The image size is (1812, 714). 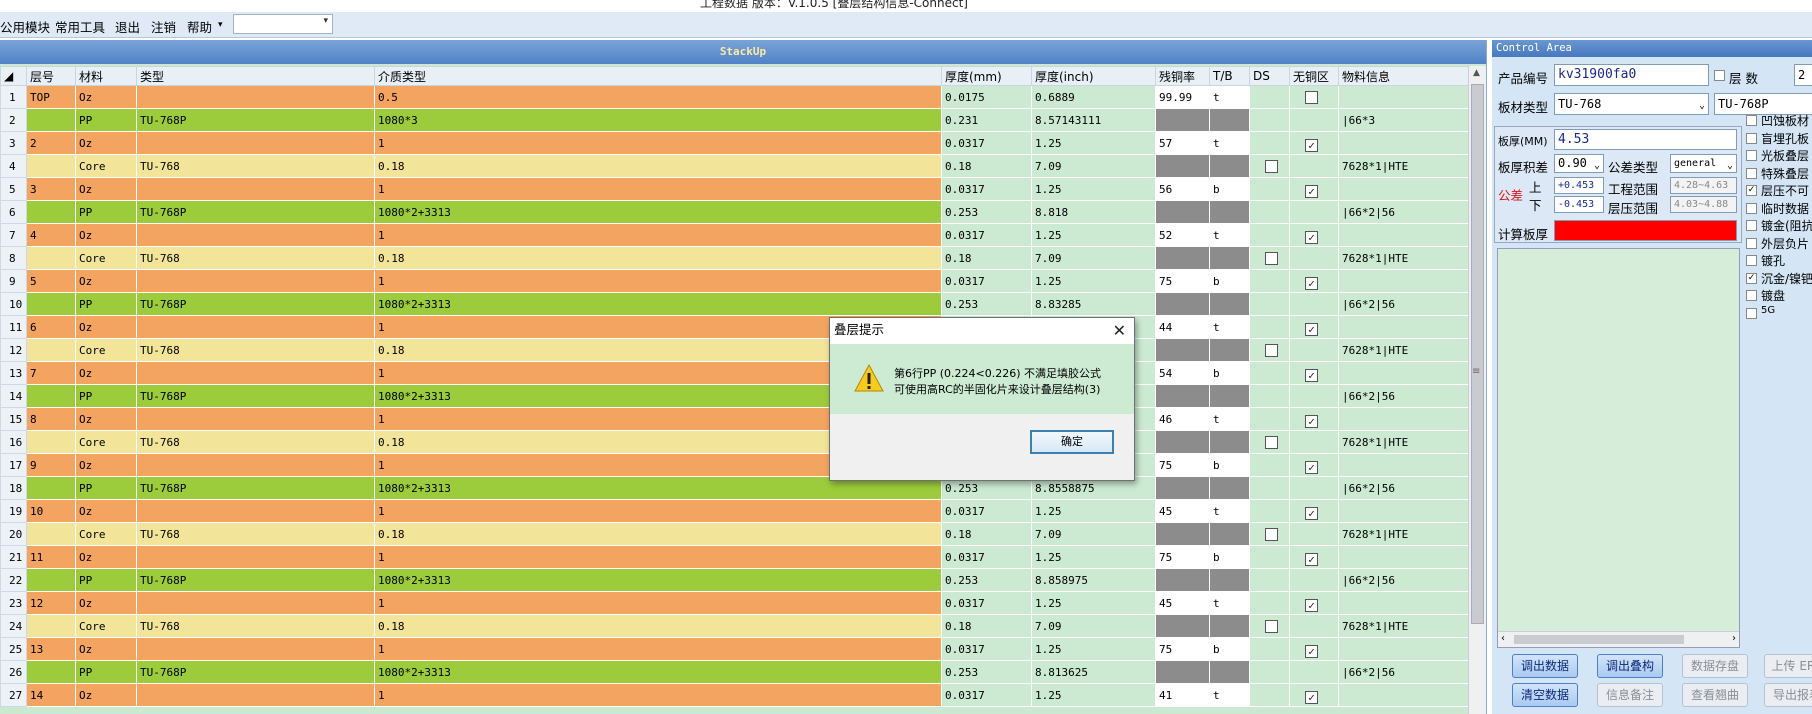 I want to click on table-row: 17 9 Oz 1 75 b ✓, so click(x=734, y=465).